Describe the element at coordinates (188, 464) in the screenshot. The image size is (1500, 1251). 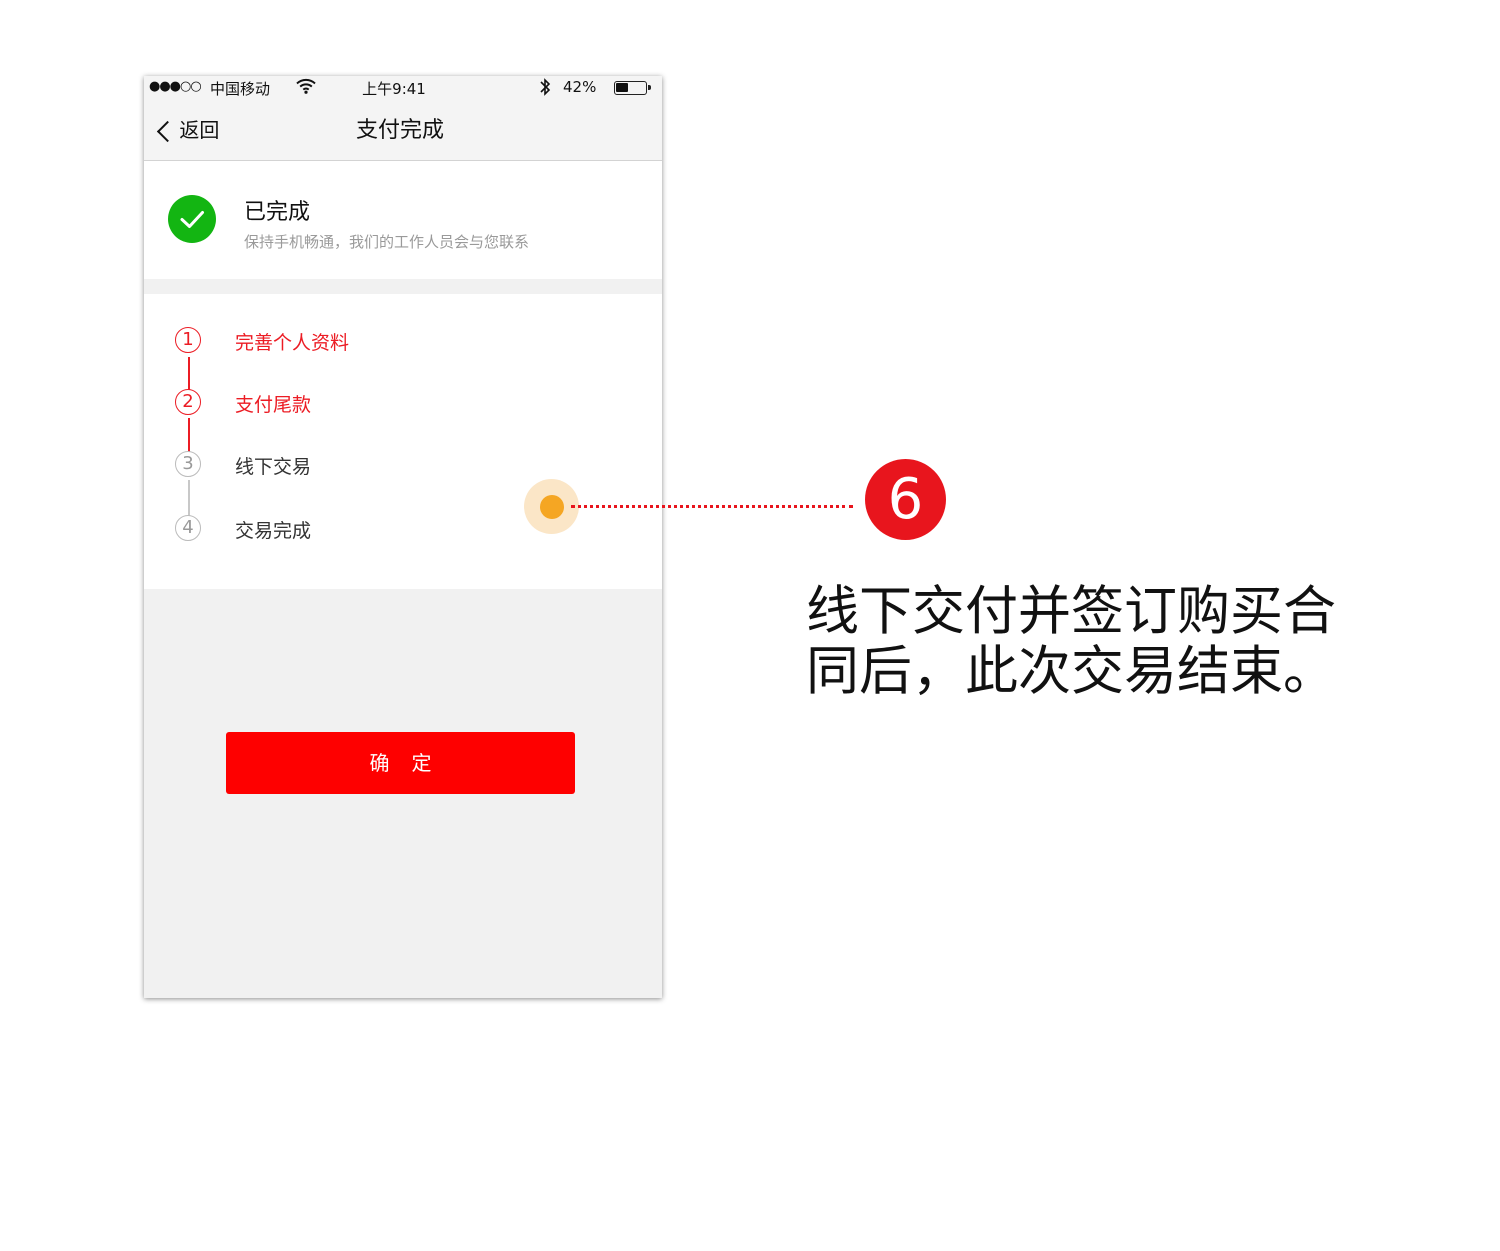
I see `step-number: 3` at that location.